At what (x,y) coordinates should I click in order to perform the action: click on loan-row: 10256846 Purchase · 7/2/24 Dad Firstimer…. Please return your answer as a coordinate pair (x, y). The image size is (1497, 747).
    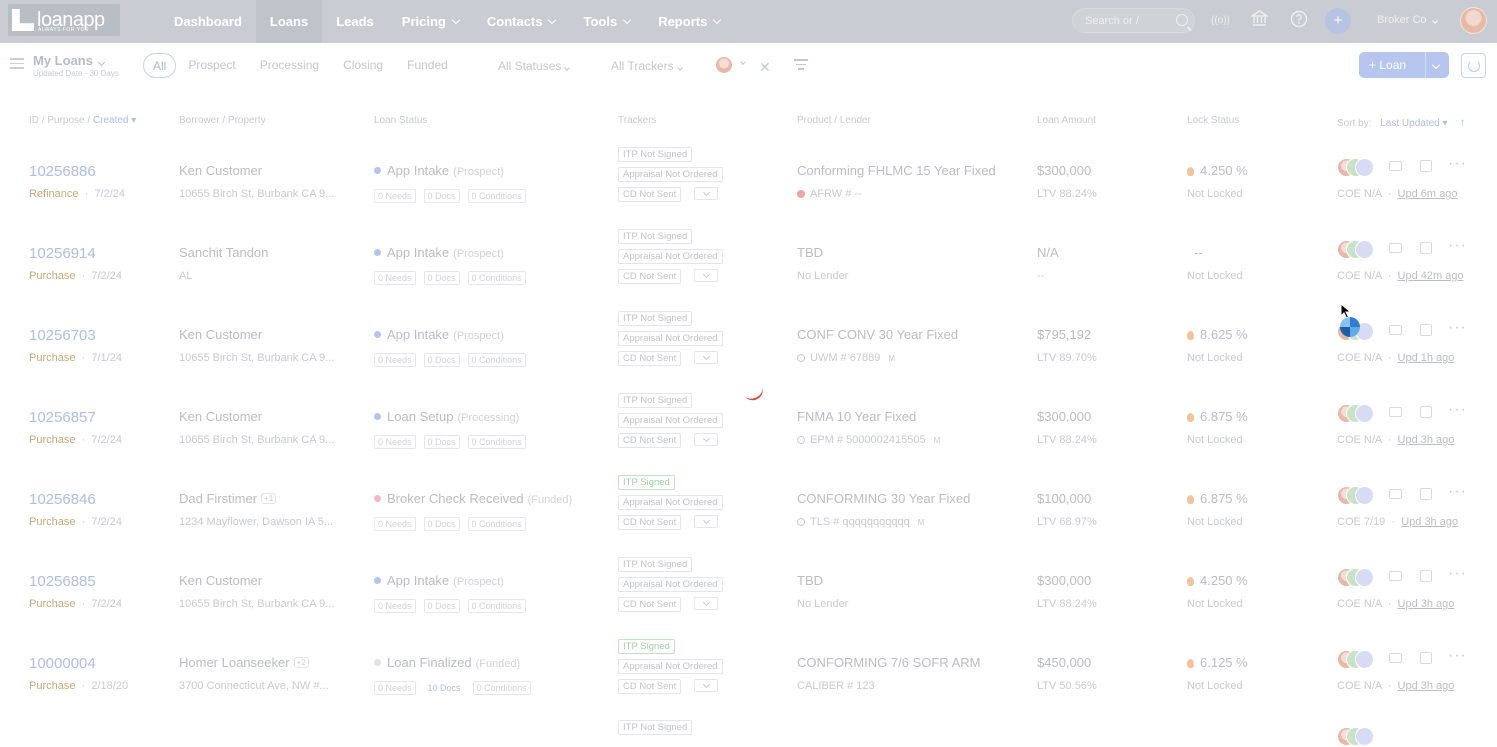
    Looking at the image, I should click on (748, 518).